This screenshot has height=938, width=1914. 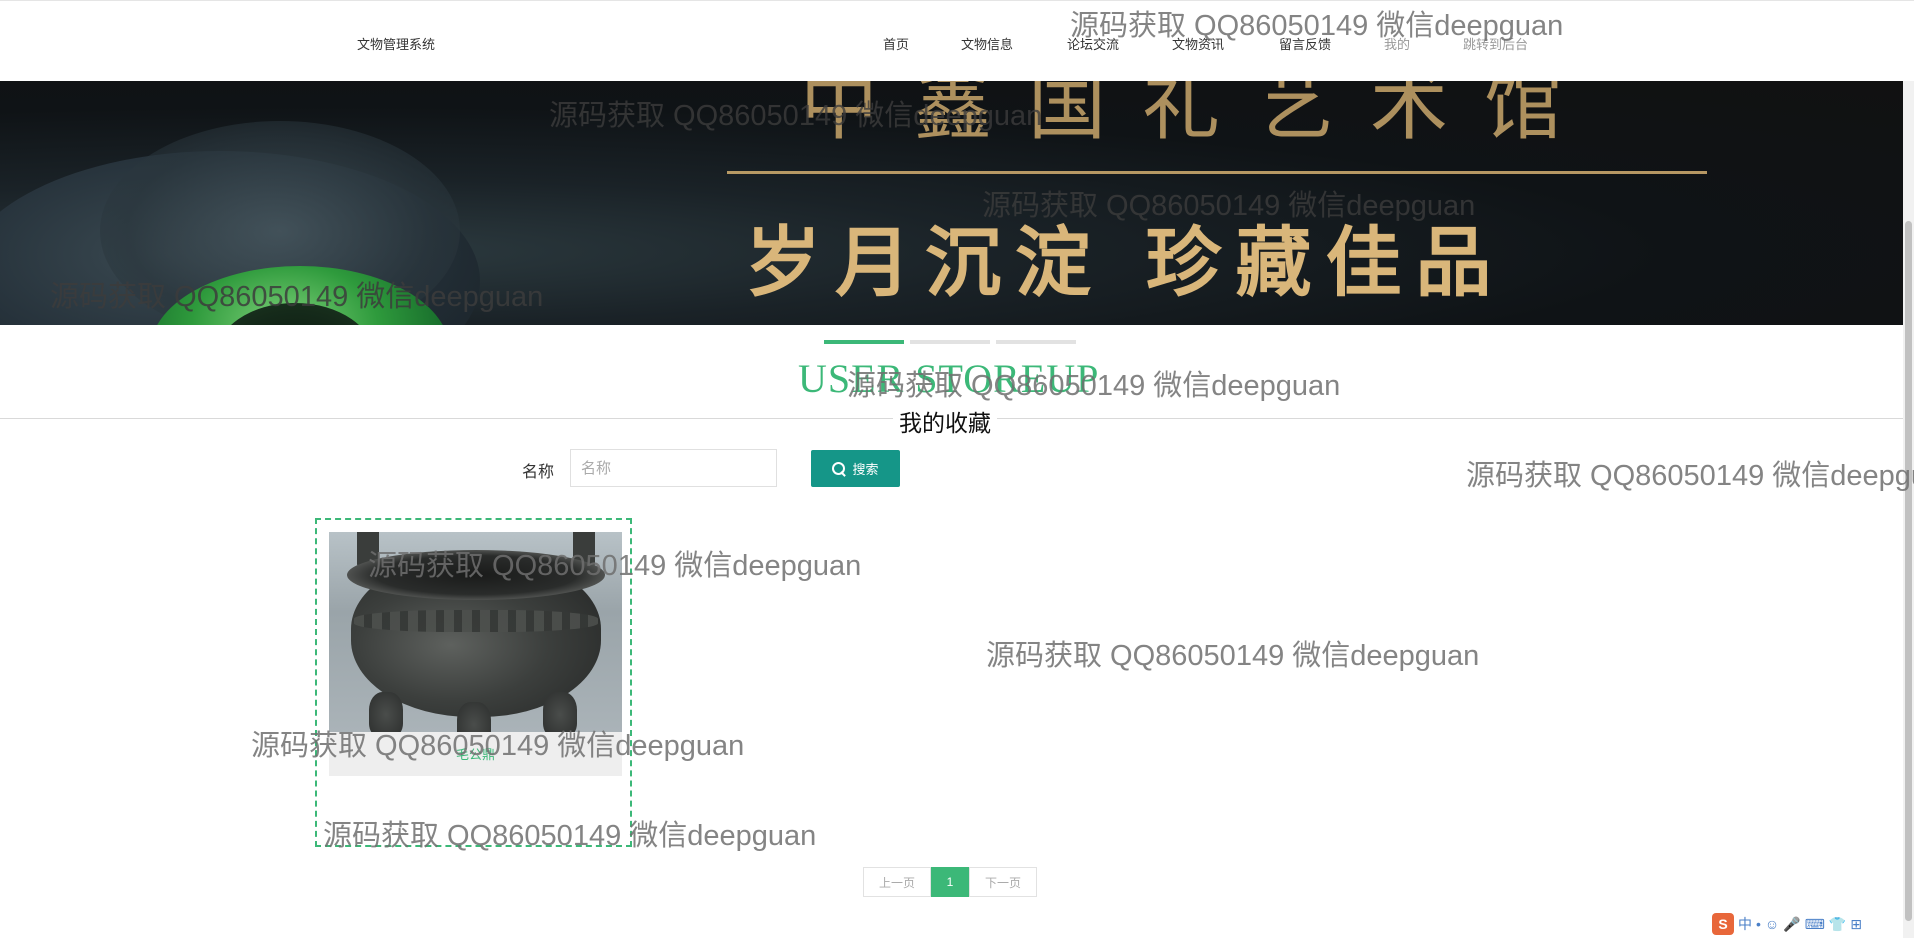 What do you see at coordinates (1198, 43) in the screenshot?
I see `nav-item-news: 文物资讯` at bounding box center [1198, 43].